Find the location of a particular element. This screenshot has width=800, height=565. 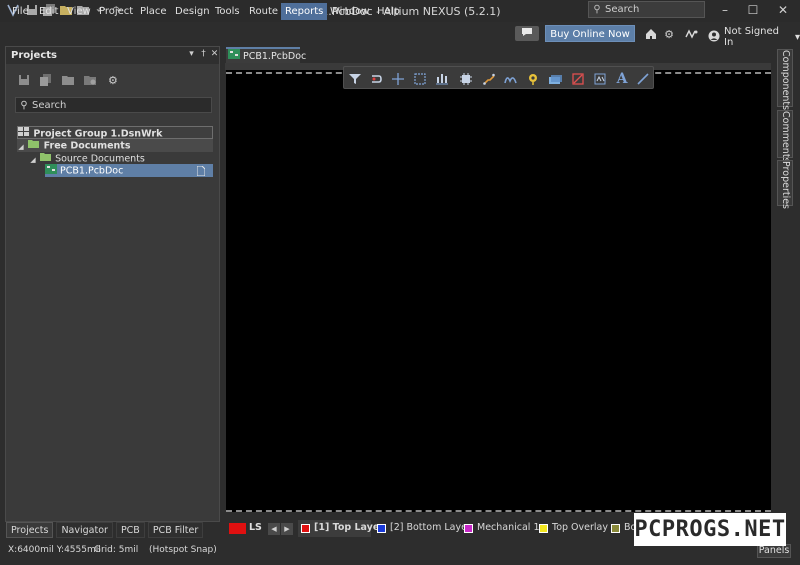

menu-bar is located at coordinates (400, 33).